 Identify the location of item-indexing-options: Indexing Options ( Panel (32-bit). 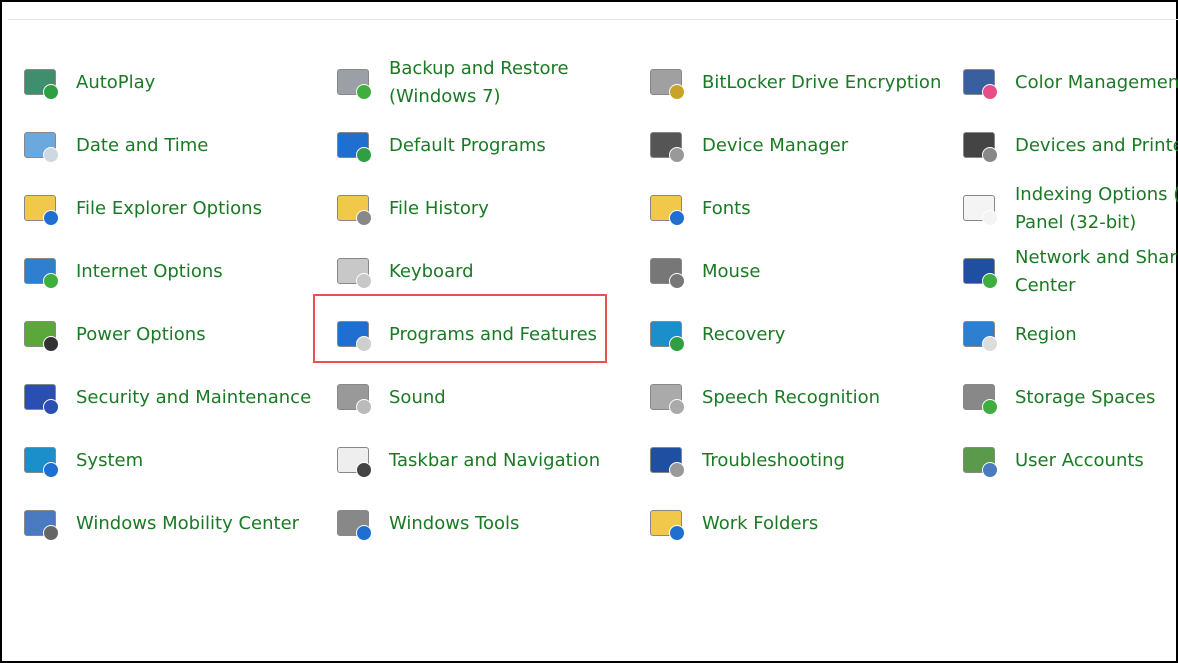
(1069, 209).